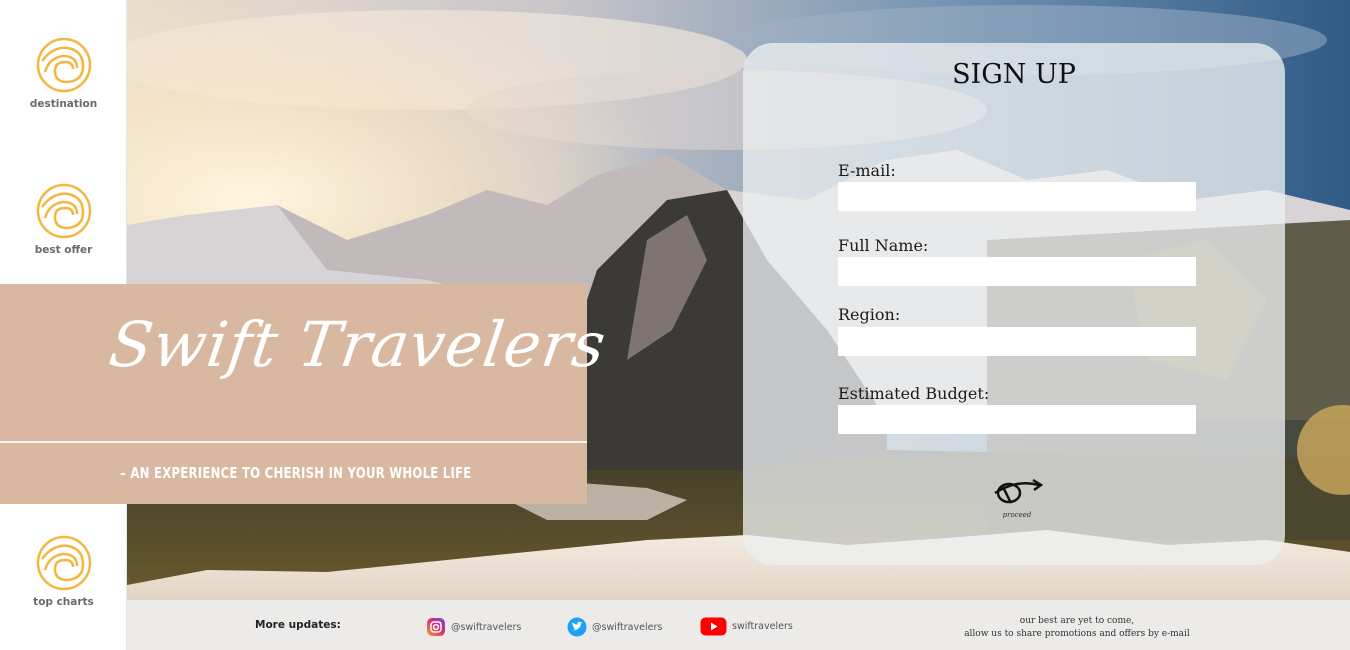  I want to click on arrow-right-icon, so click(1019, 491).